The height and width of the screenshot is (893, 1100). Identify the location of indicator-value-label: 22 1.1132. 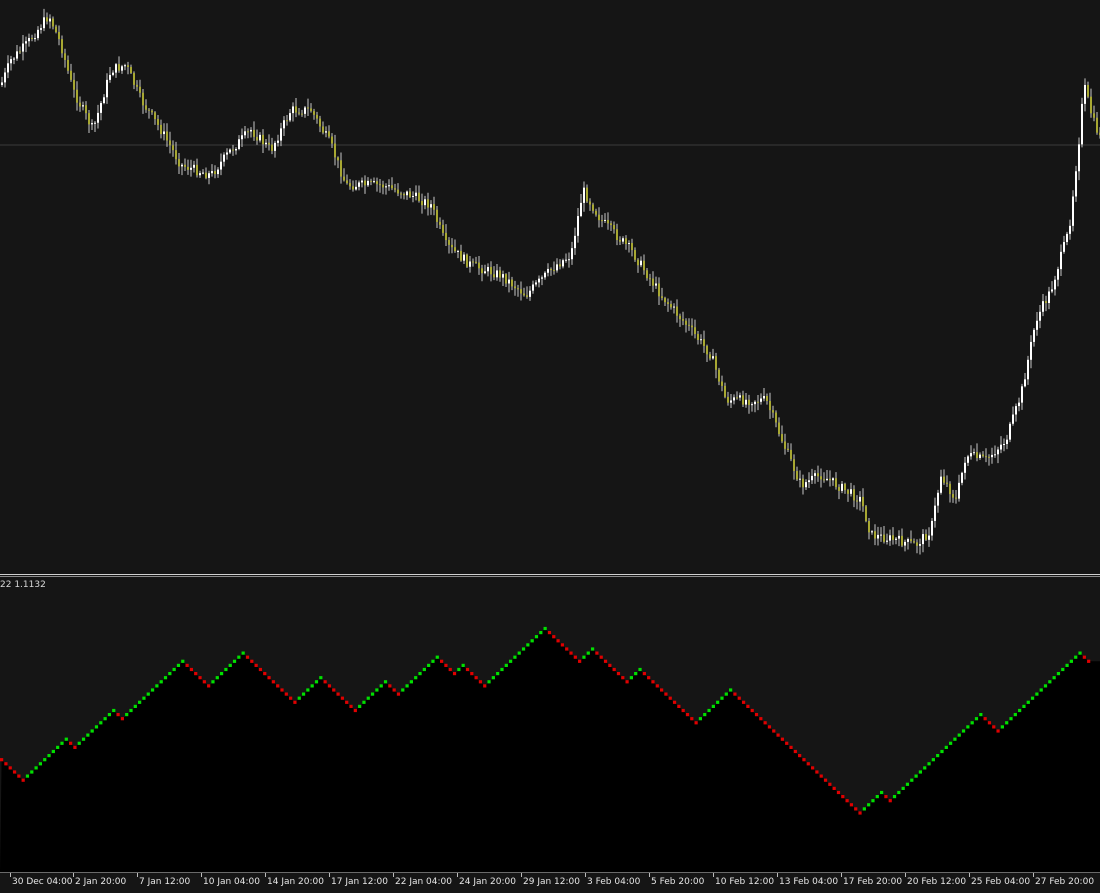
(23, 585).